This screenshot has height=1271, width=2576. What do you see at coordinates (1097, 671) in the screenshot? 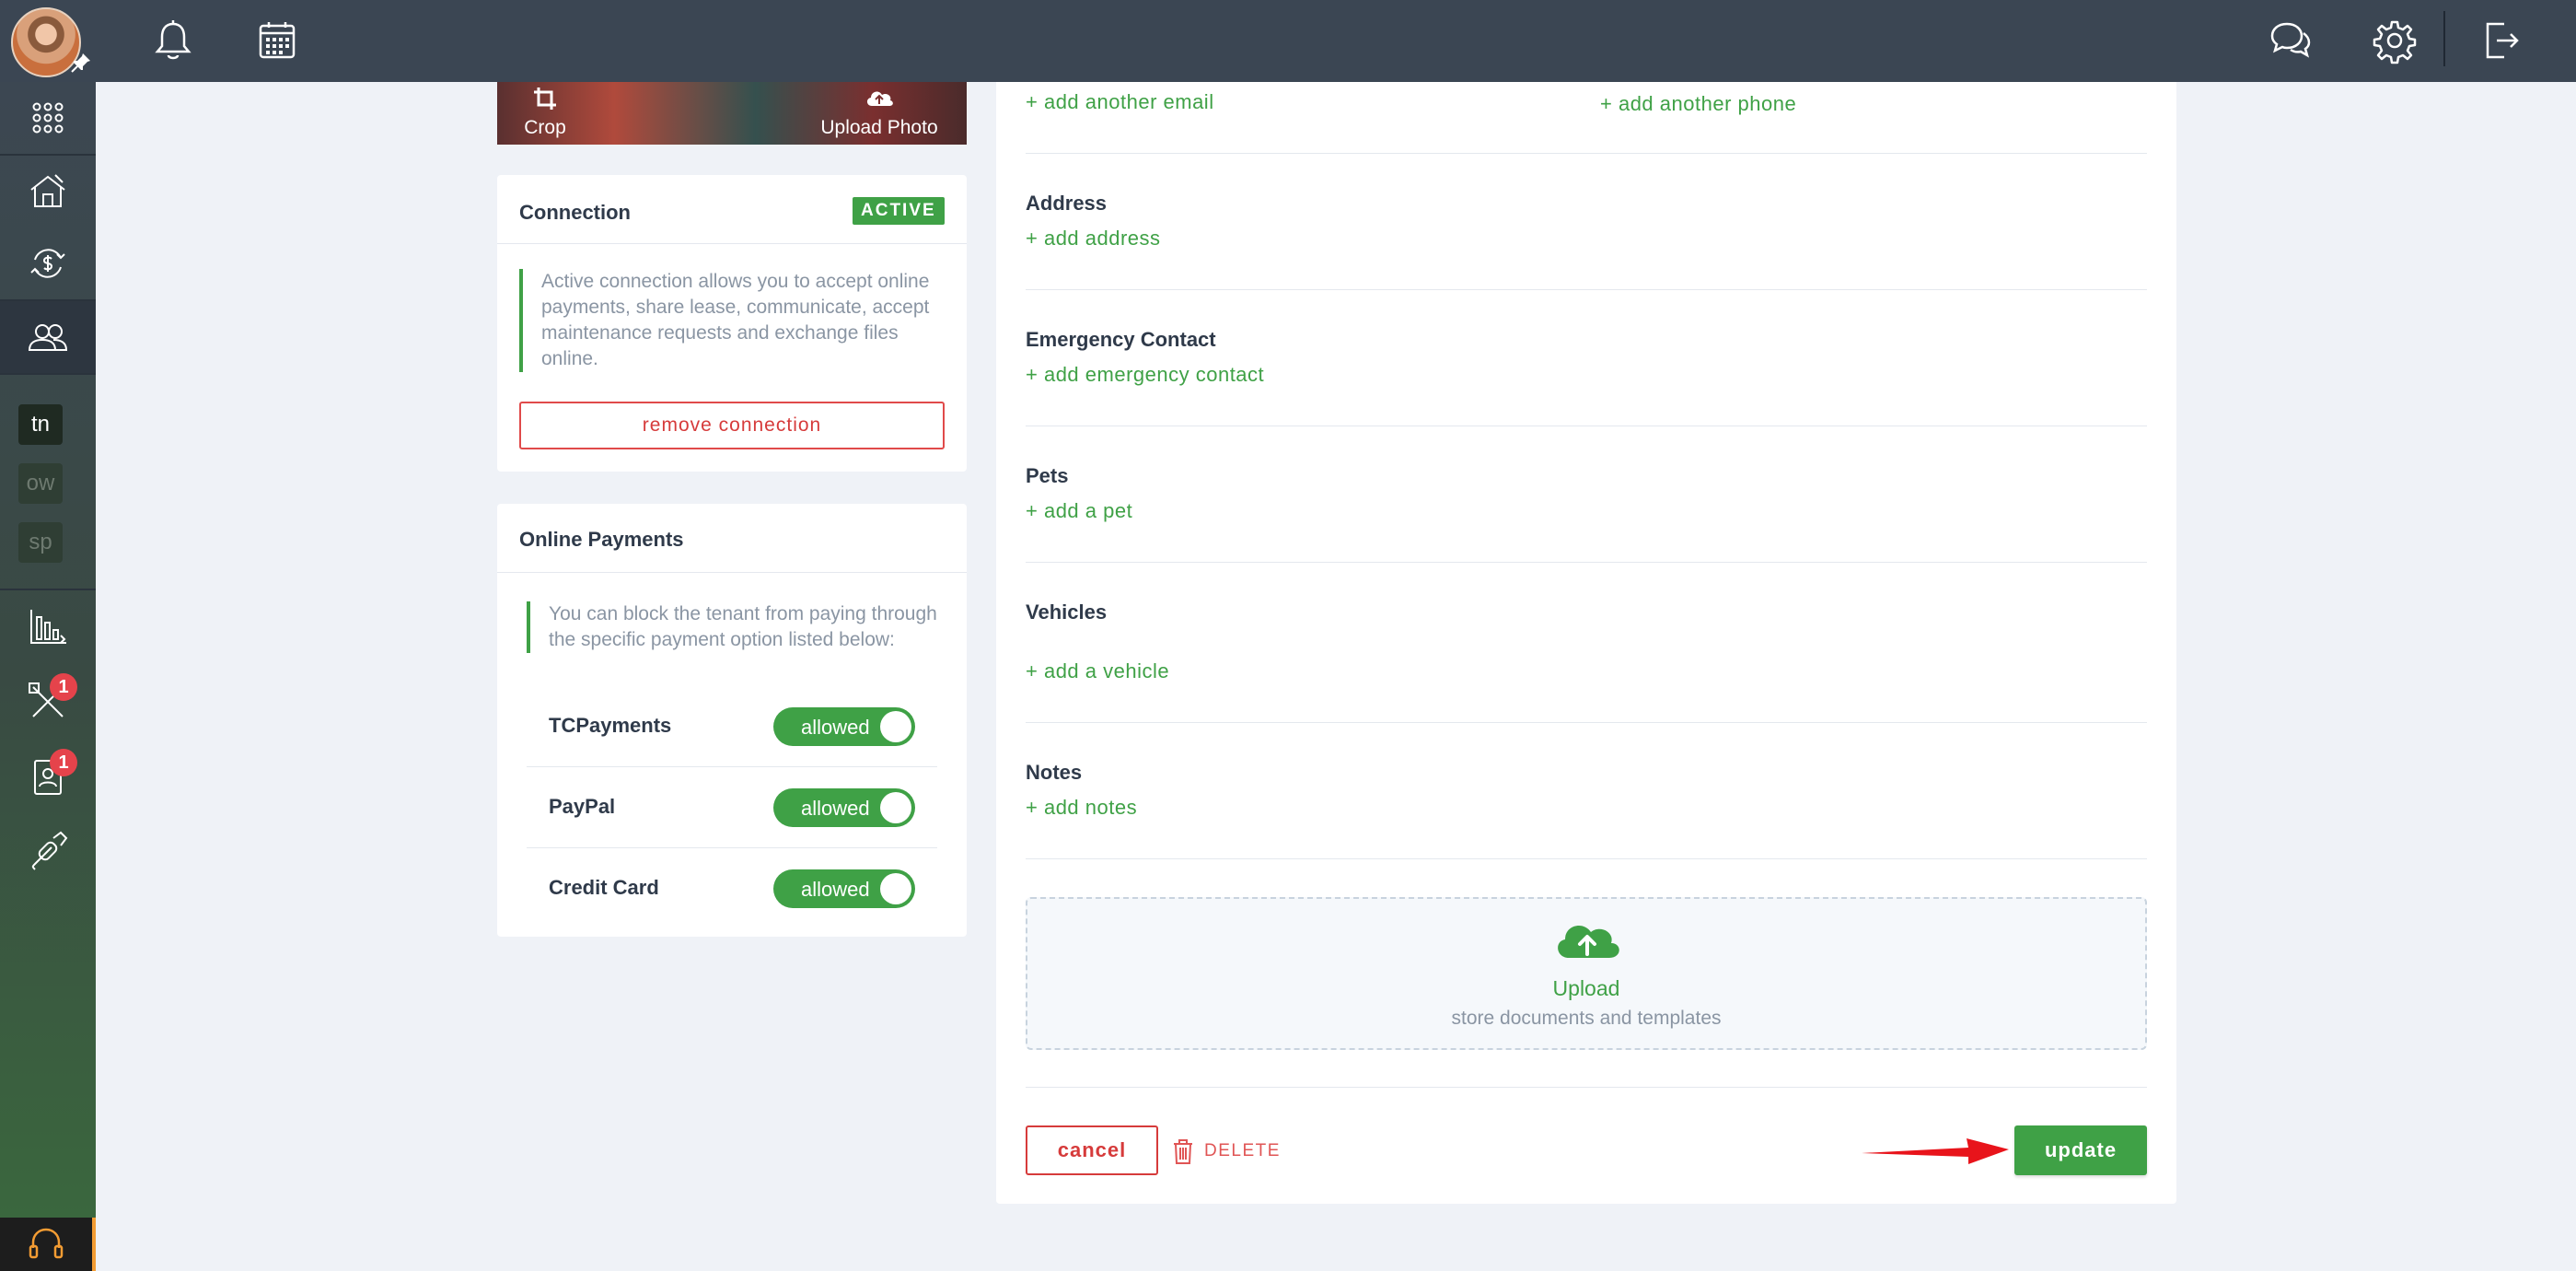
I see `add-vehicle-link: + add a vehicle` at bounding box center [1097, 671].